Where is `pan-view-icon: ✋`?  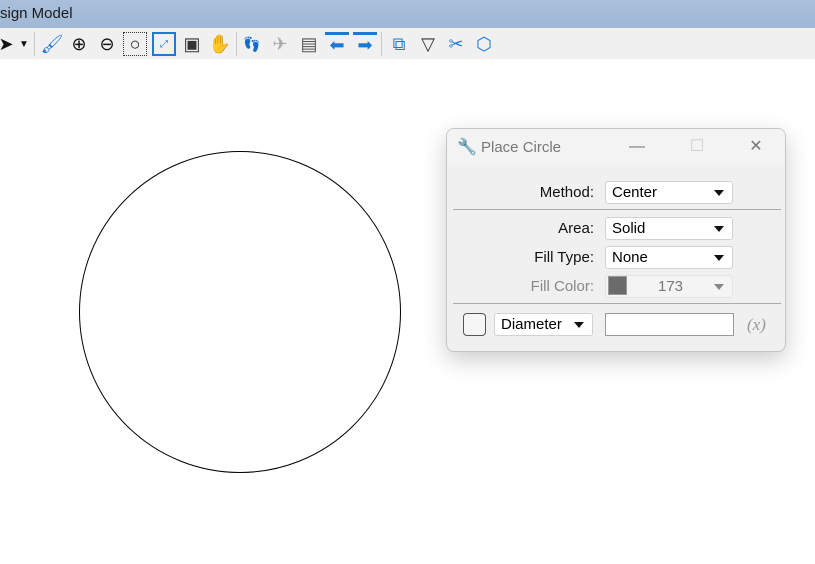
pan-view-icon: ✋ is located at coordinates (220, 44).